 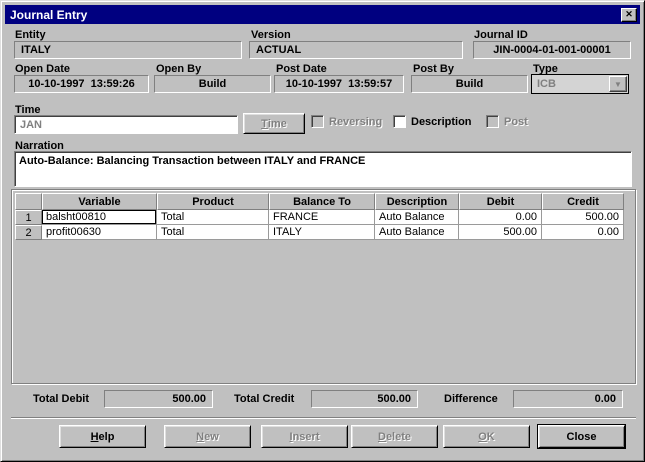 I want to click on window-title: Journal Entry, so click(x=49, y=14).